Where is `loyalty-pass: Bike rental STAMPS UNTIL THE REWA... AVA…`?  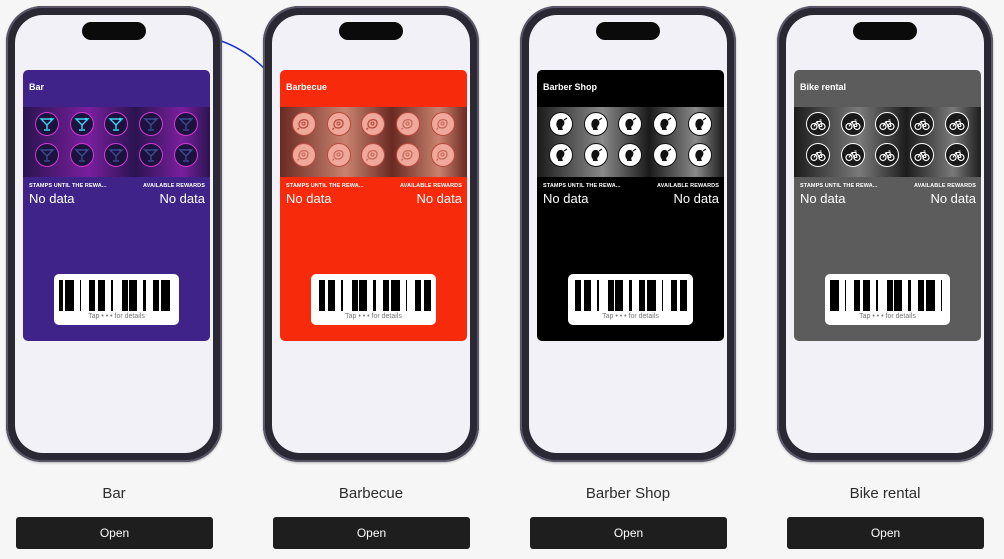
loyalty-pass: Bike rental STAMPS UNTIL THE REWA... AVA… is located at coordinates (887, 205).